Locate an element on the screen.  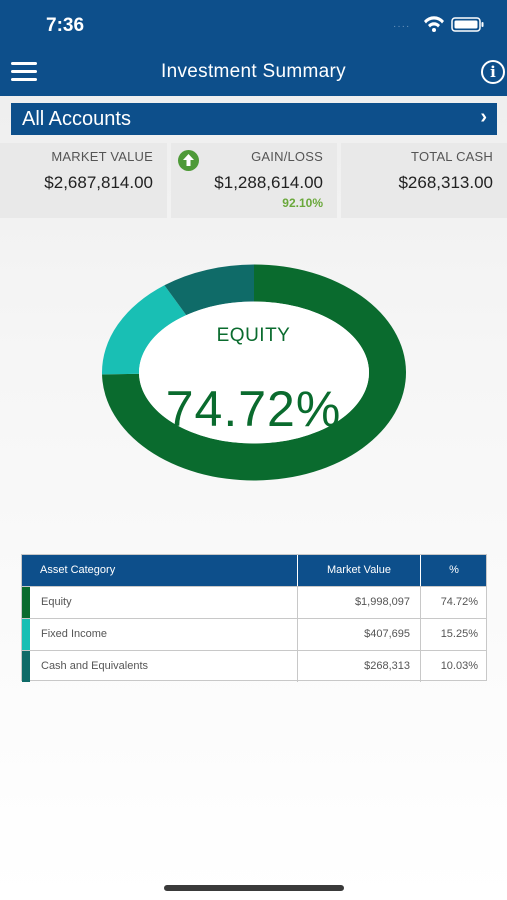
status-icons is located at coordinates (457, 26).